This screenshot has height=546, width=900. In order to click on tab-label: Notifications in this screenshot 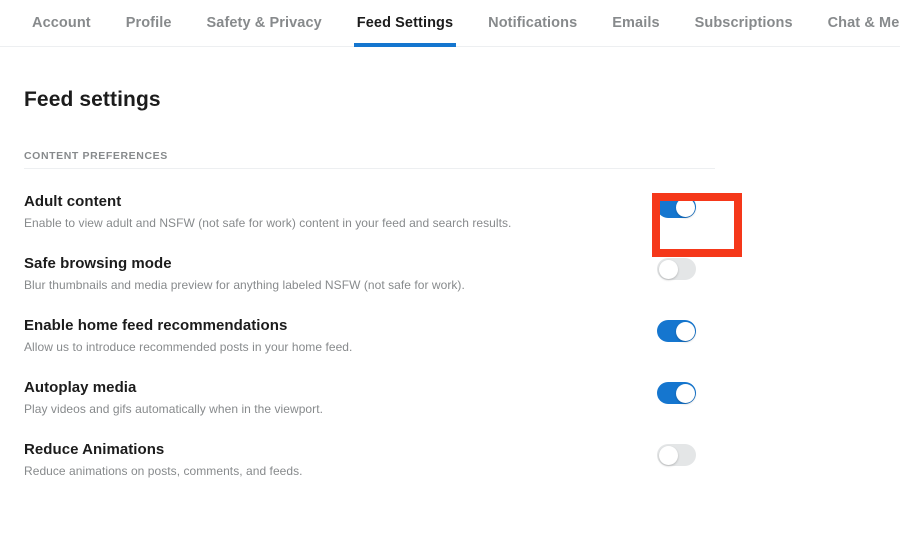, I will do `click(533, 23)`.